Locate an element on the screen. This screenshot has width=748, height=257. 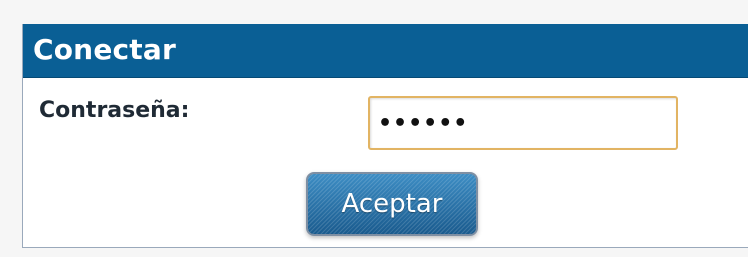
password-field is located at coordinates (523, 123).